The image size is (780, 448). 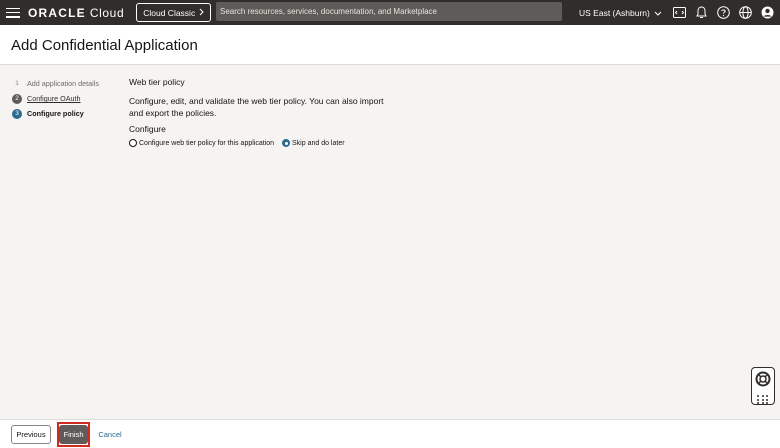 I want to click on step-number: 2, so click(x=17, y=98).